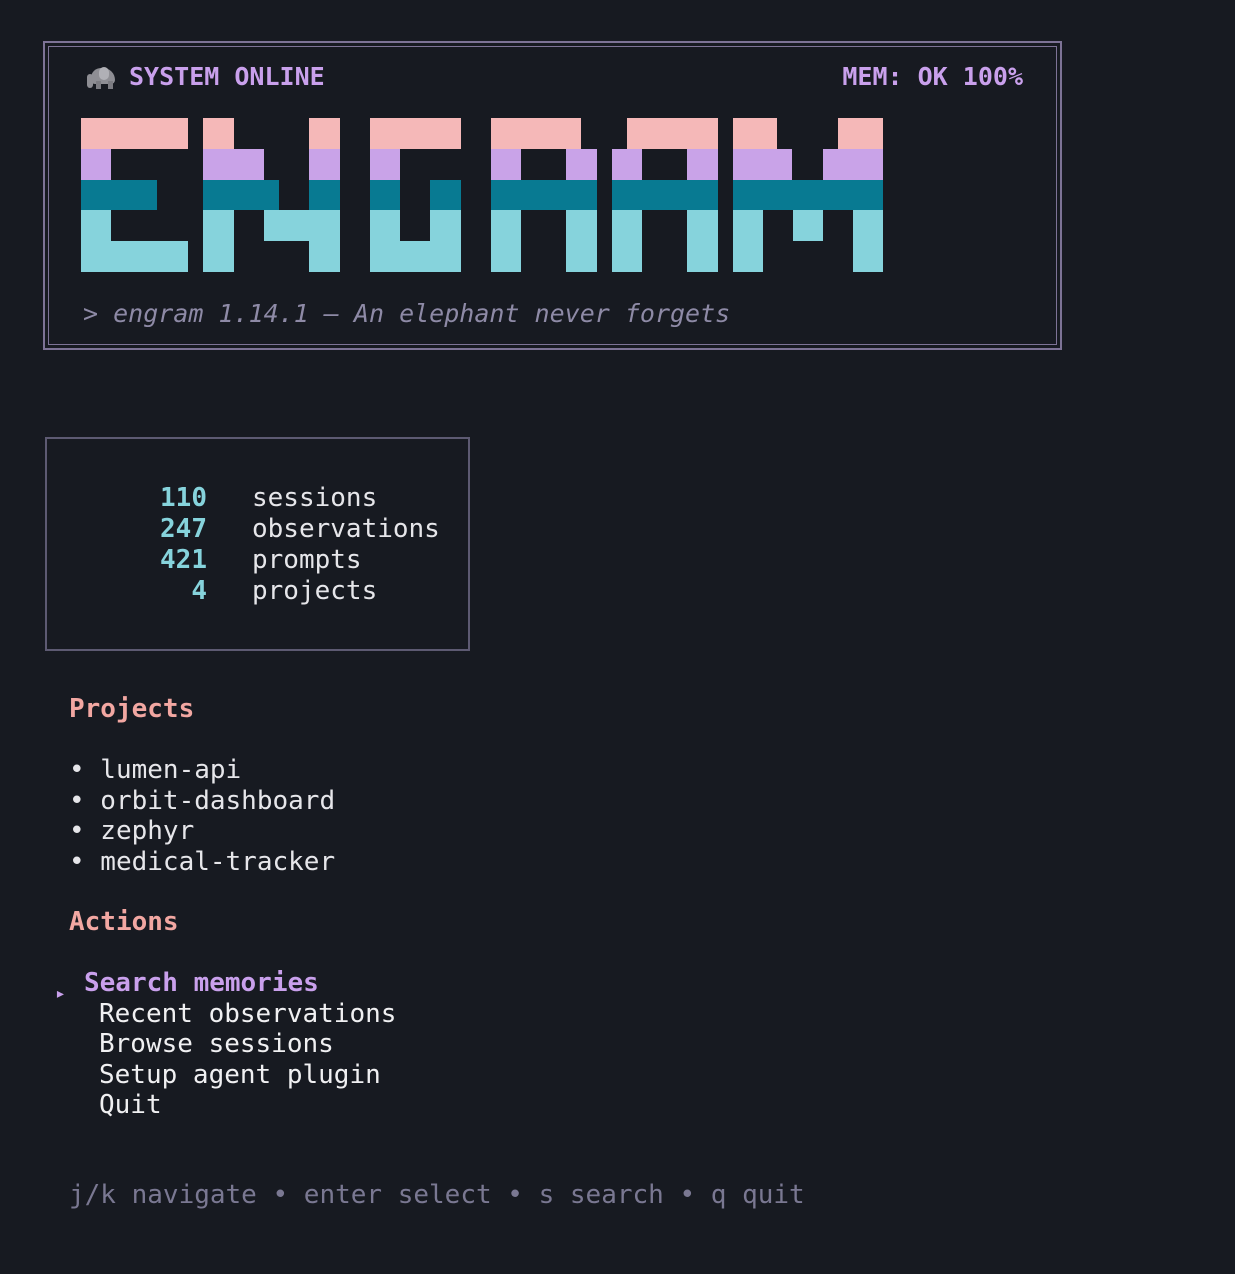 The image size is (1235, 1274). What do you see at coordinates (183, 560) in the screenshot?
I see `stat-value: 421` at bounding box center [183, 560].